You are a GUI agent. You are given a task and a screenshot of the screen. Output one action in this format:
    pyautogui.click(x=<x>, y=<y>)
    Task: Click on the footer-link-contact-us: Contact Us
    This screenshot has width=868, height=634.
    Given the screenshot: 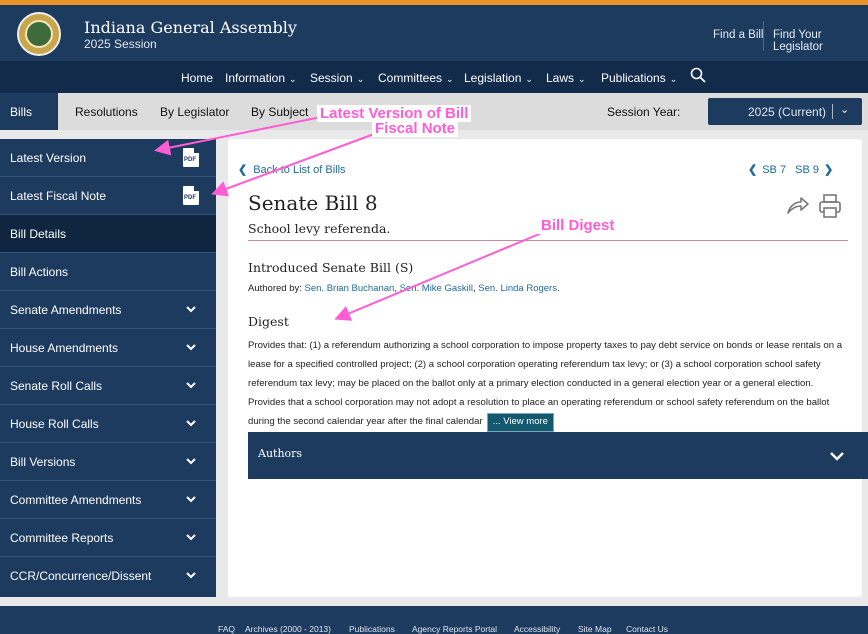 What is the action you would take?
    pyautogui.click(x=647, y=629)
    